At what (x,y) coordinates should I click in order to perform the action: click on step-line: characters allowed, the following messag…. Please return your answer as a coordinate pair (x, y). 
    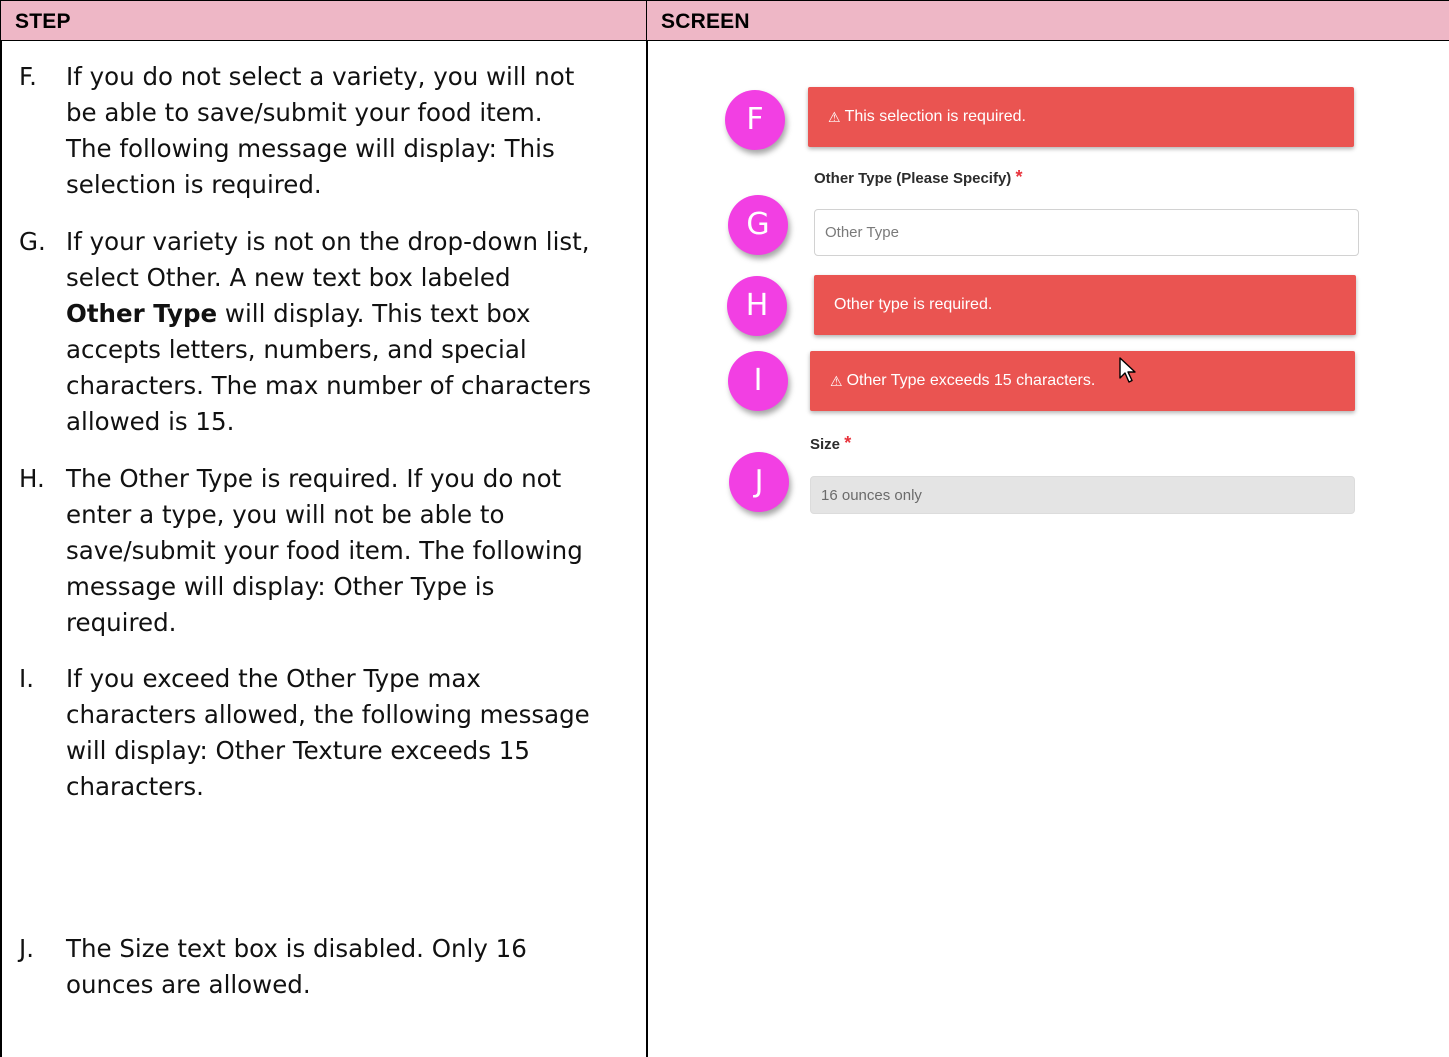
    Looking at the image, I should click on (328, 714).